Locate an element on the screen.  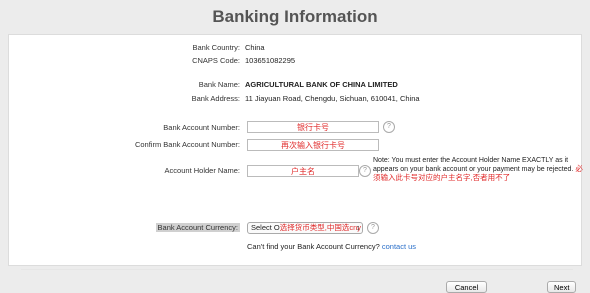
currency-help-icon: ? is located at coordinates (373, 228).